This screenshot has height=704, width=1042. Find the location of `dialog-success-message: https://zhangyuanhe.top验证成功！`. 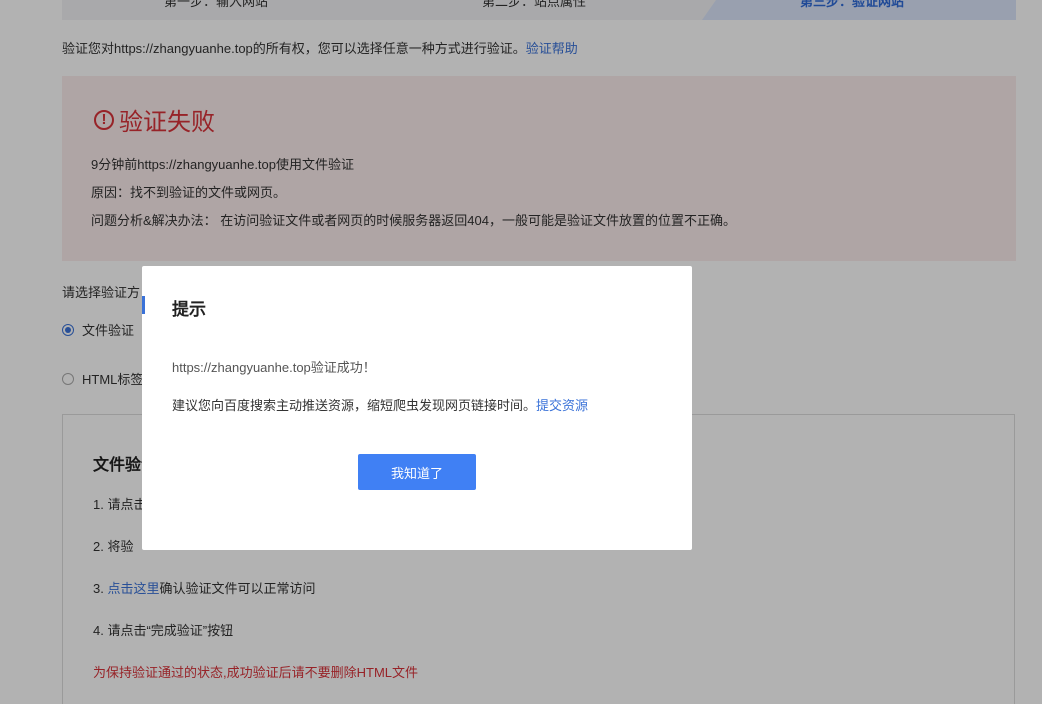

dialog-success-message: https://zhangyuanhe.top验证成功！ is located at coordinates (274, 367).